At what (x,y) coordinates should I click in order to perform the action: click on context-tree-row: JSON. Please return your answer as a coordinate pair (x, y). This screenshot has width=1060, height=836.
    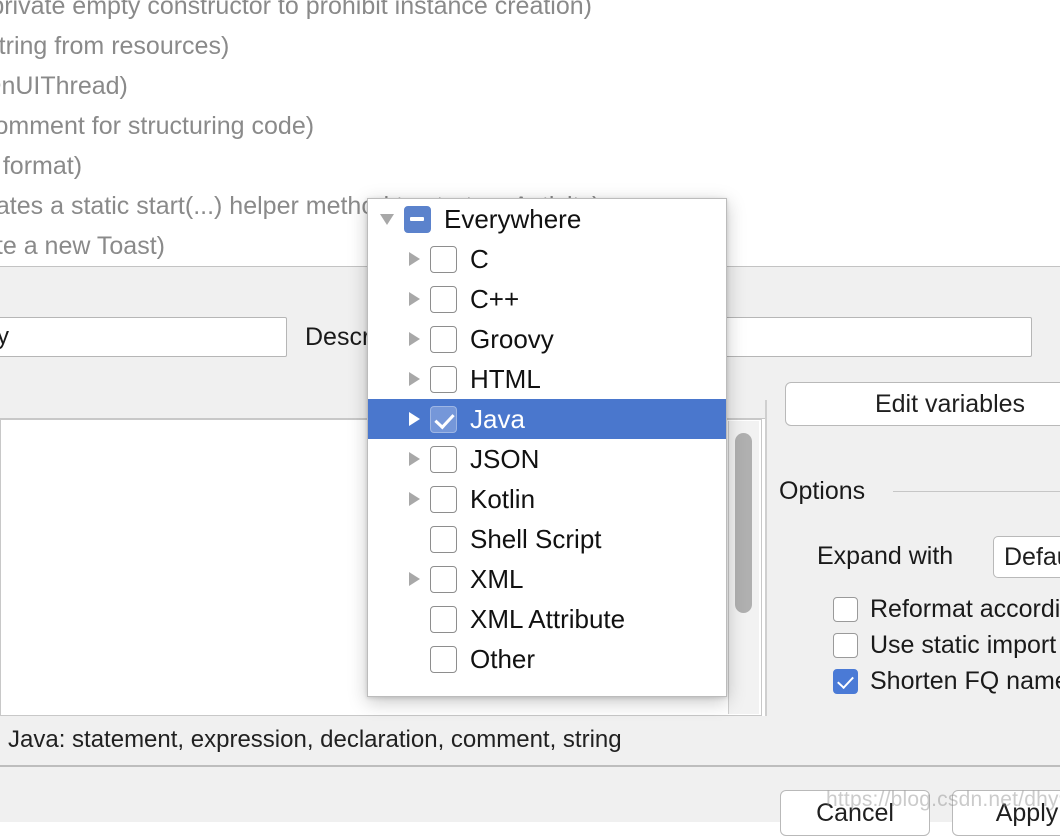
    Looking at the image, I should click on (547, 459).